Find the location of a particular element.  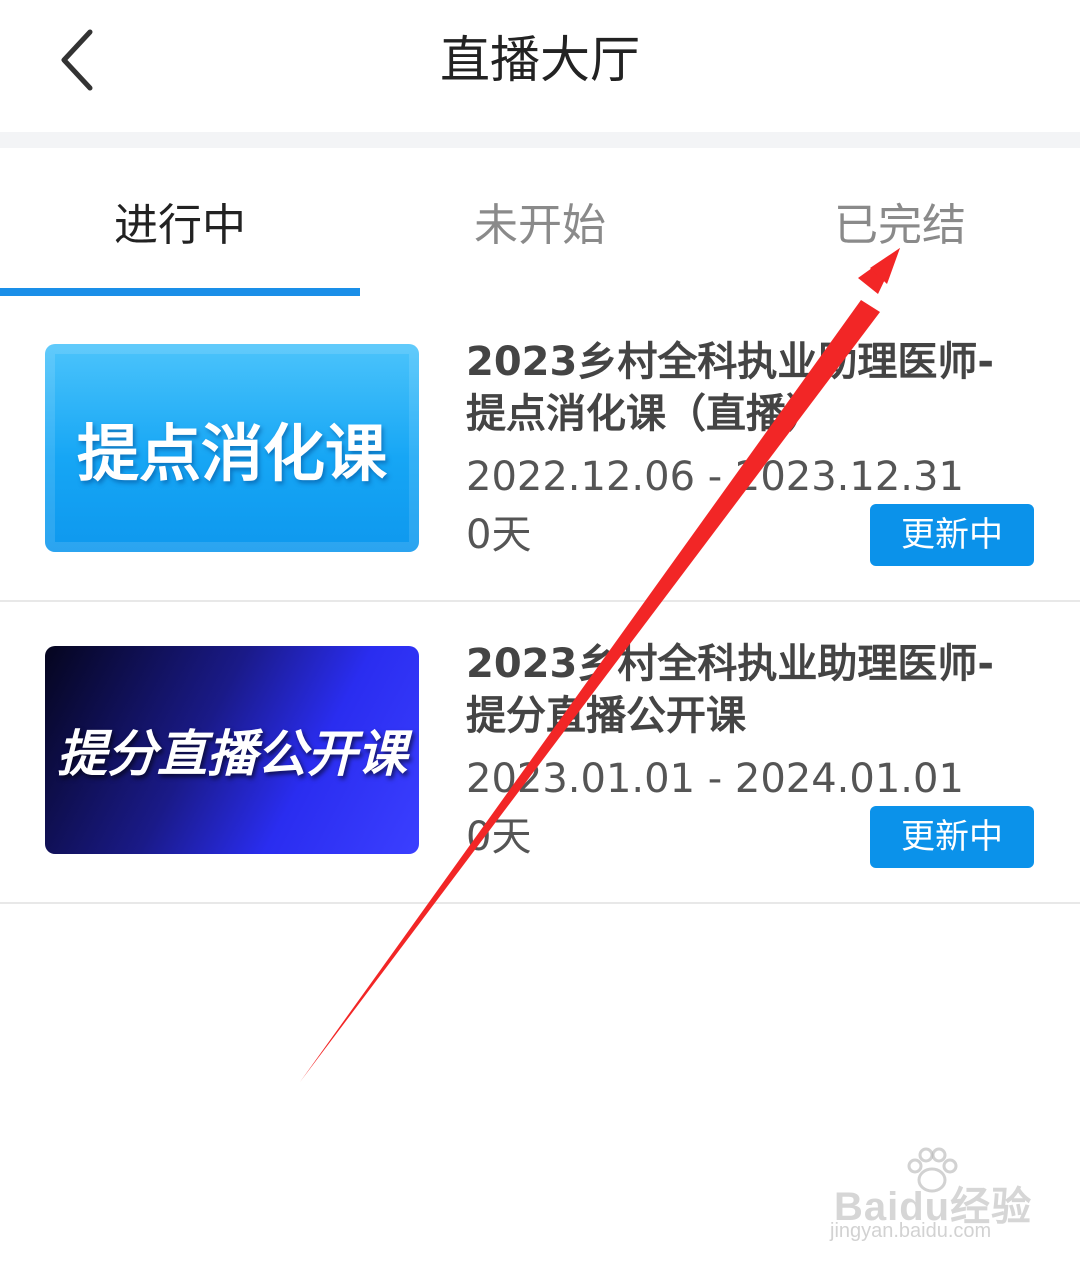

watermark-url: jingyan.baidu.com is located at coordinates (911, 1231).